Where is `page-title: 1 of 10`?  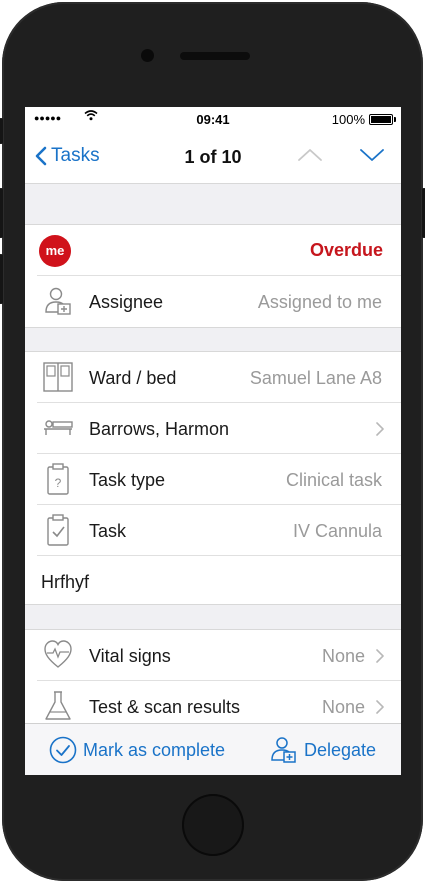 page-title: 1 of 10 is located at coordinates (213, 157).